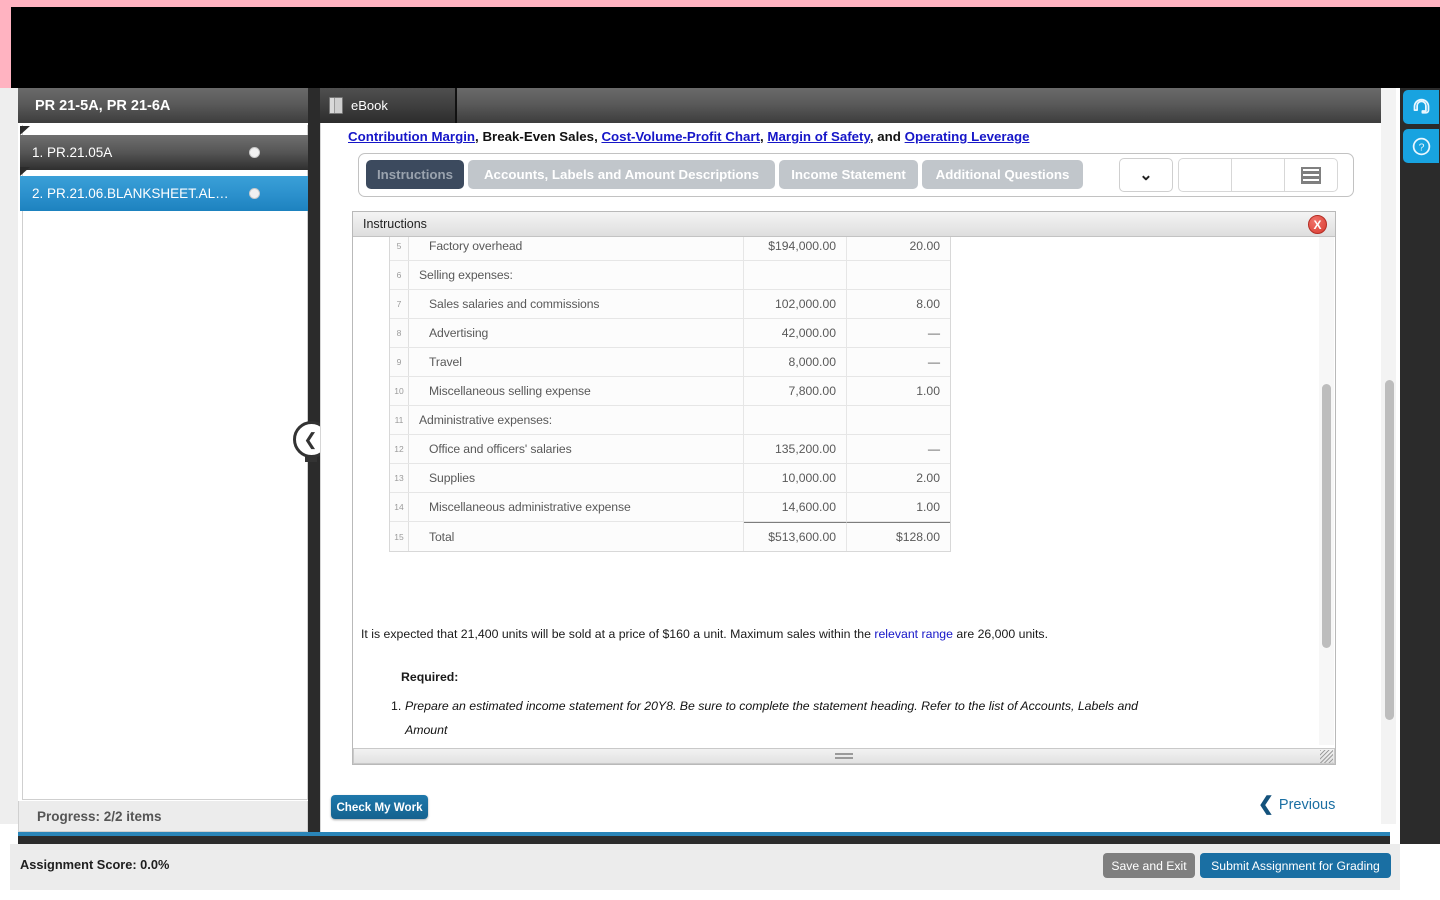  What do you see at coordinates (795, 478) in the screenshot?
I see `row-amount: 10,000.00` at bounding box center [795, 478].